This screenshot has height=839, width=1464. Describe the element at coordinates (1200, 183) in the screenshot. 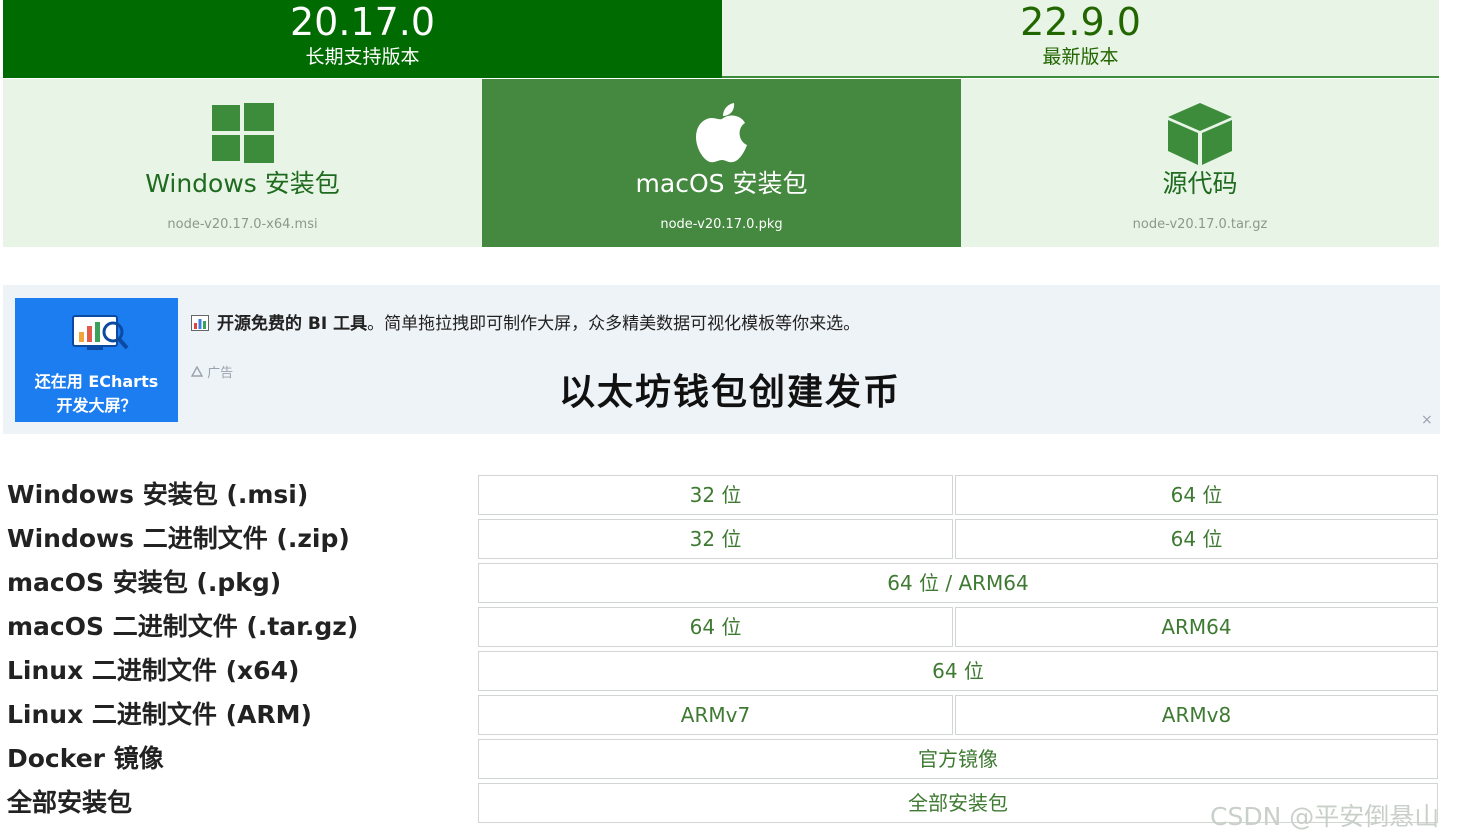

I see `source-code-title: 源代码` at that location.